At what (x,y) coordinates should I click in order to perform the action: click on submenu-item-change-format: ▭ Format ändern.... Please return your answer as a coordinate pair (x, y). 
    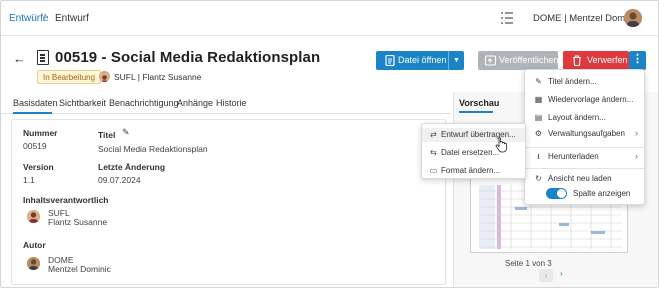
    Looking at the image, I should click on (473, 171).